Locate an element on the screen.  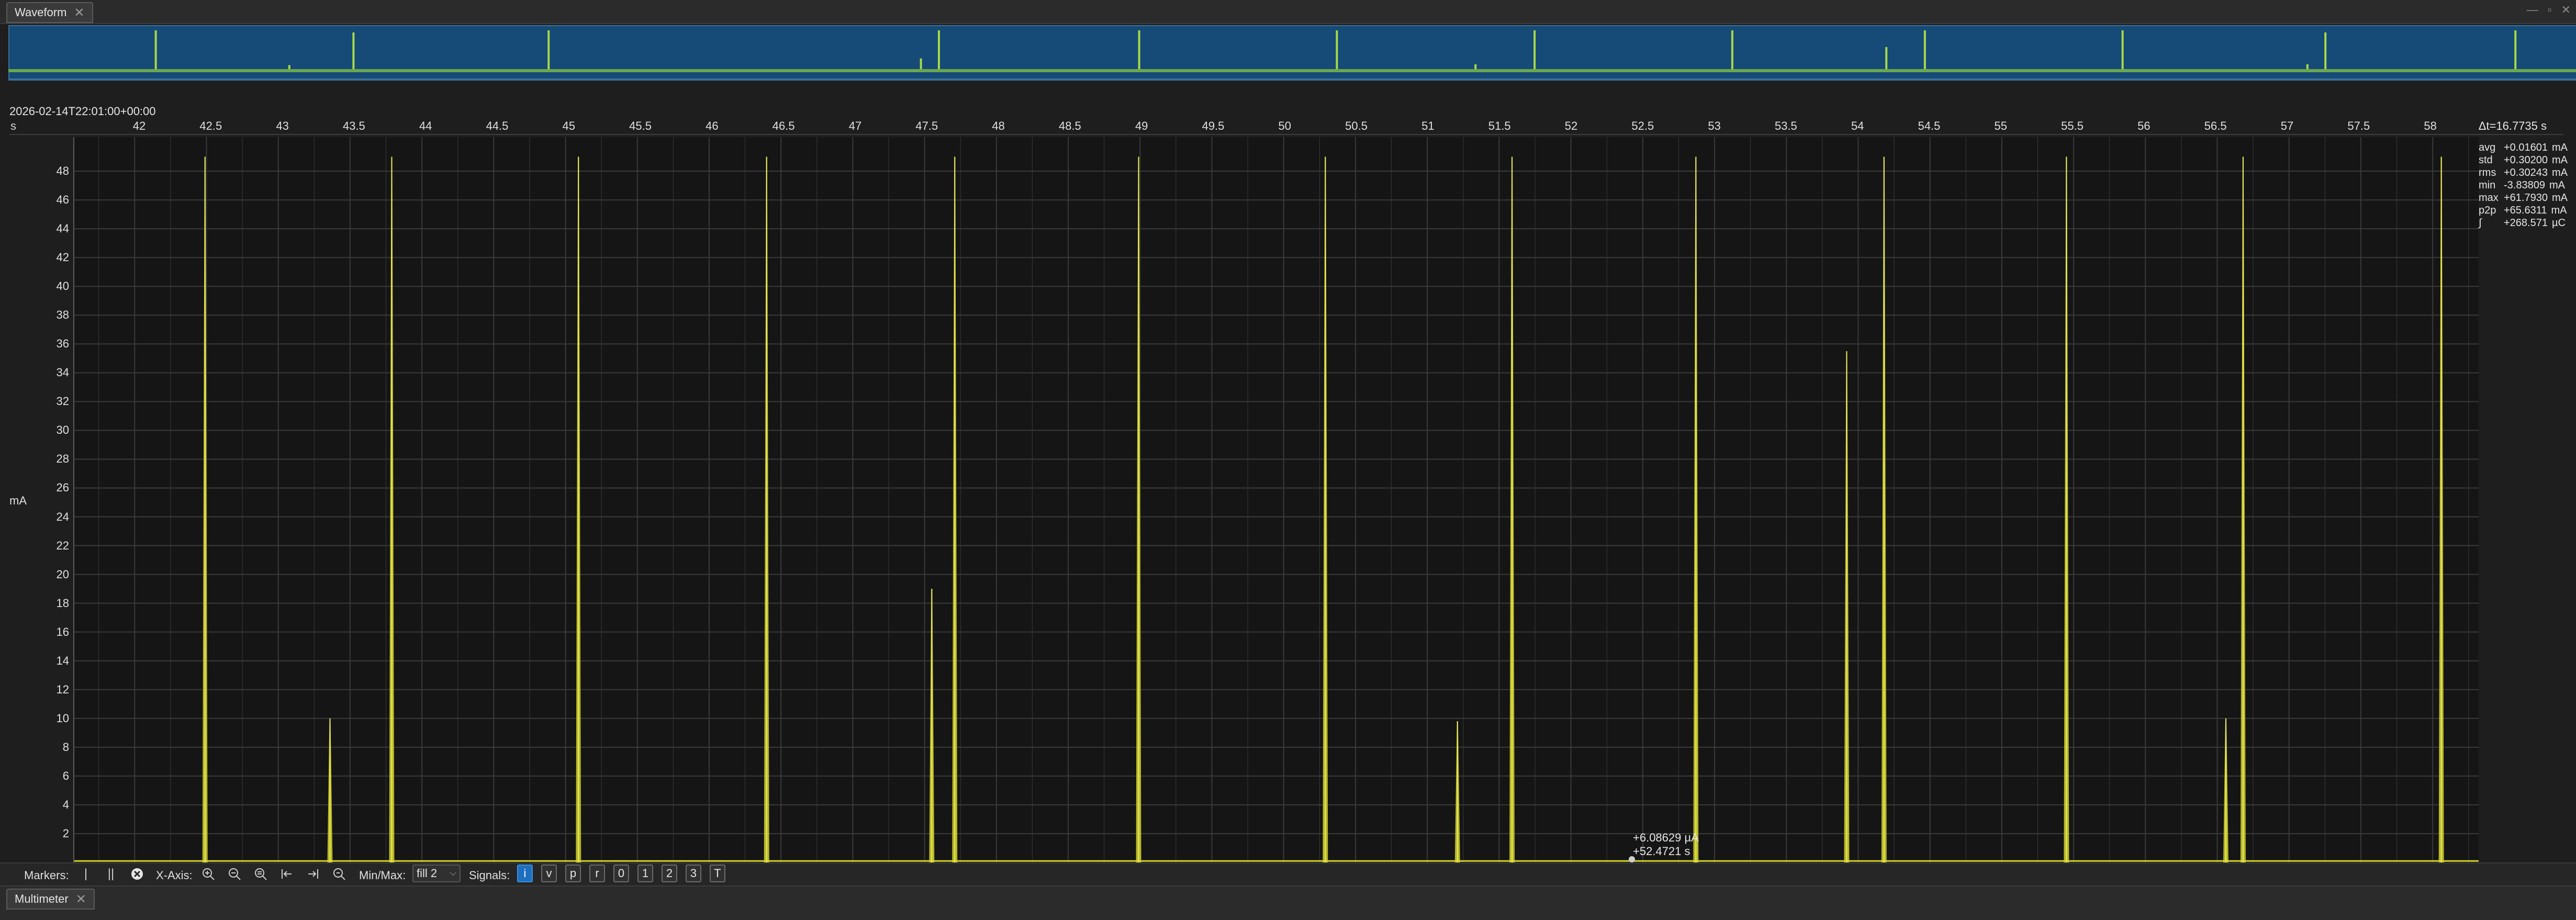
stat-value: -3.83809 is located at coordinates (2524, 185).